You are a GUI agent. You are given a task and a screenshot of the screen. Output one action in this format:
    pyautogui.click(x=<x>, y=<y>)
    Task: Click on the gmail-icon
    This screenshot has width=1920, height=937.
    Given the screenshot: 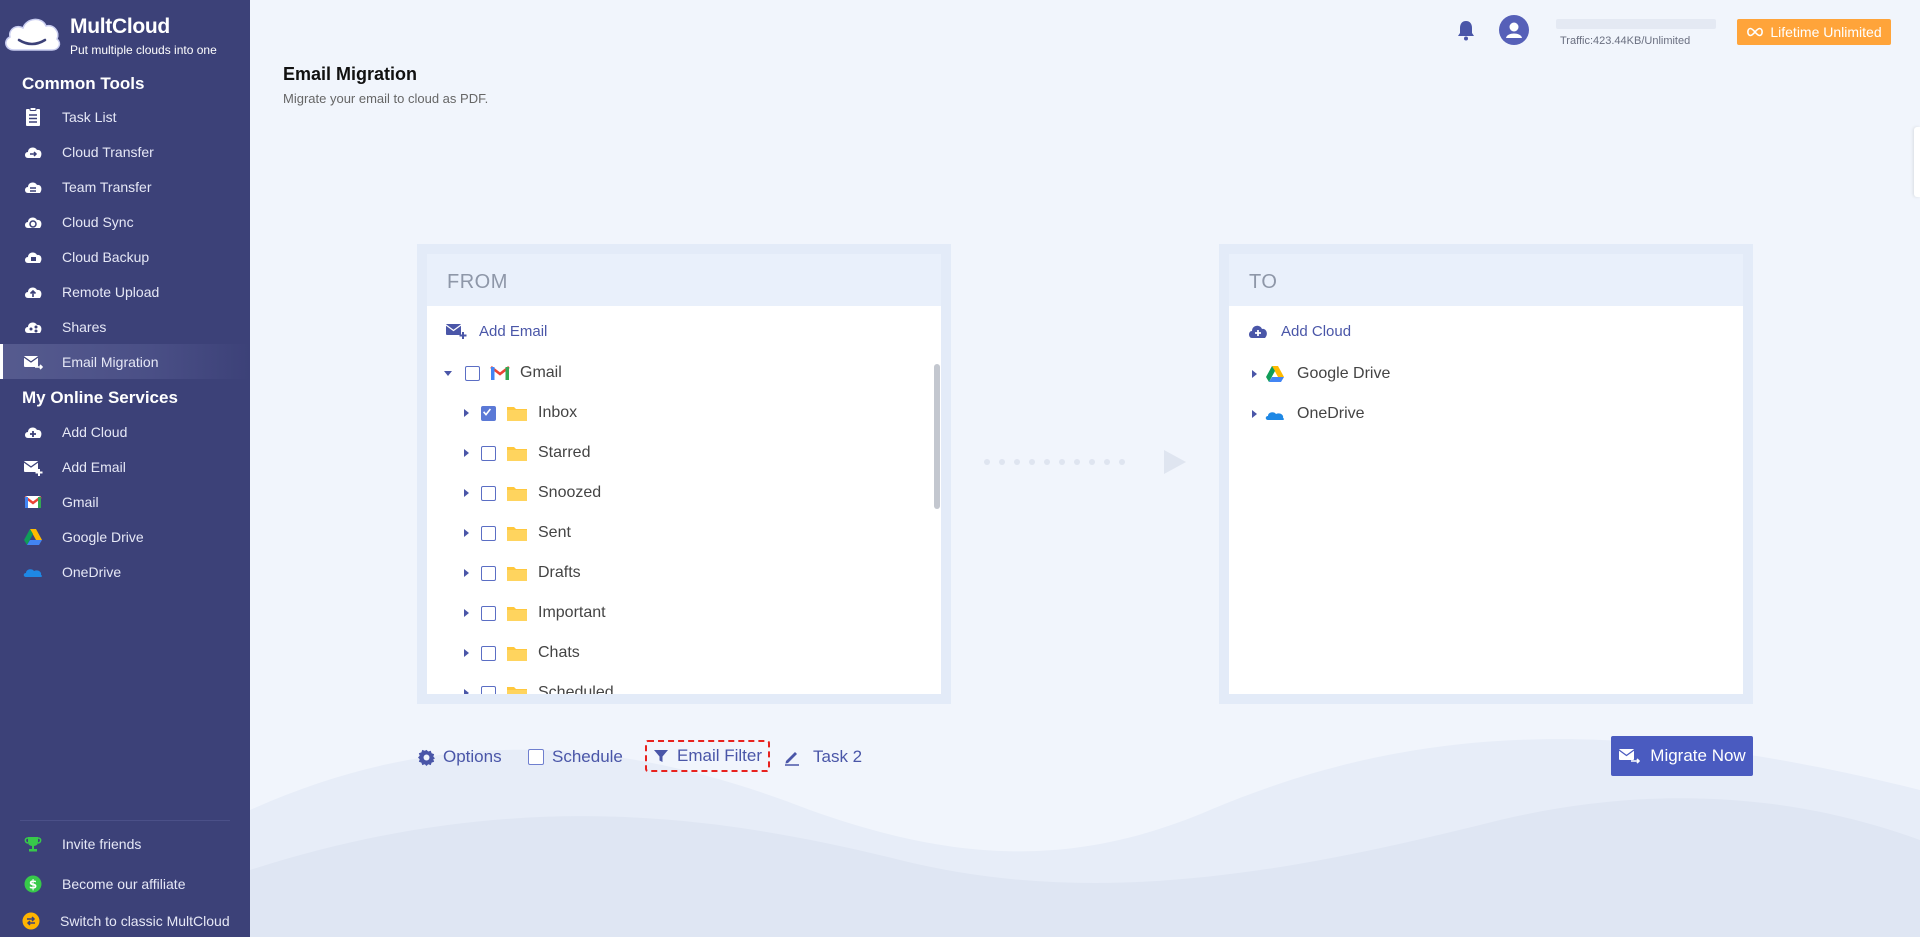 What is the action you would take?
    pyautogui.click(x=500, y=372)
    